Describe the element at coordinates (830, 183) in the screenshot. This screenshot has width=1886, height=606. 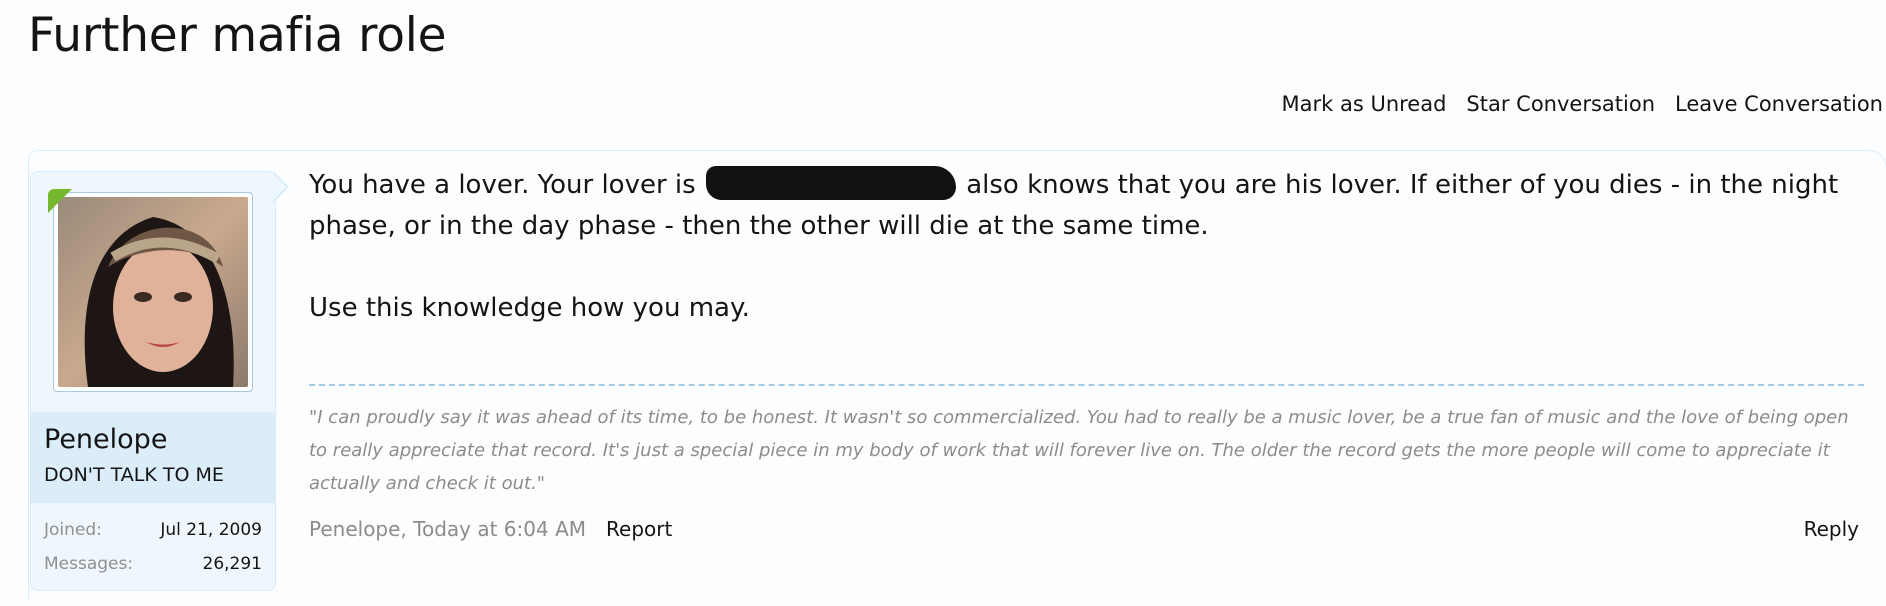
I see `redacted-name` at that location.